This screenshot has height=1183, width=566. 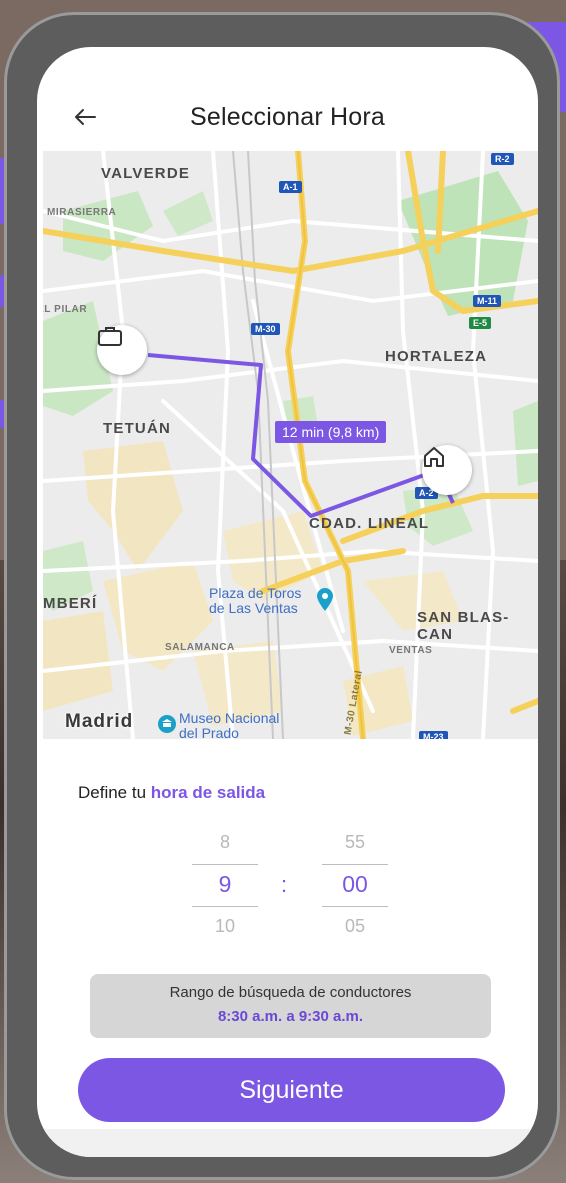 What do you see at coordinates (355, 926) in the screenshot?
I see `minute-next: 05` at bounding box center [355, 926].